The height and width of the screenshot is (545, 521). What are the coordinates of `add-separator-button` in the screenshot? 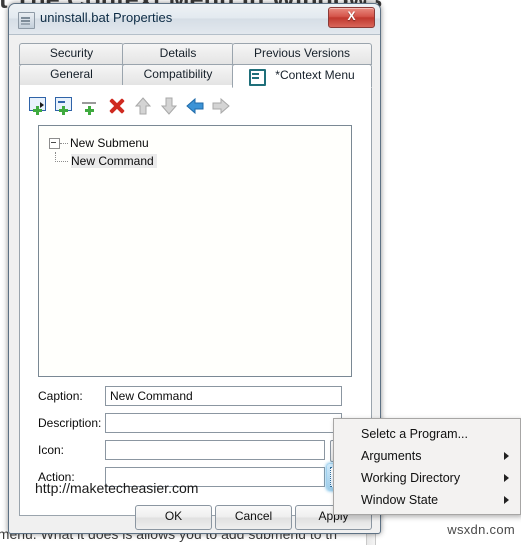 It's located at (91, 106).